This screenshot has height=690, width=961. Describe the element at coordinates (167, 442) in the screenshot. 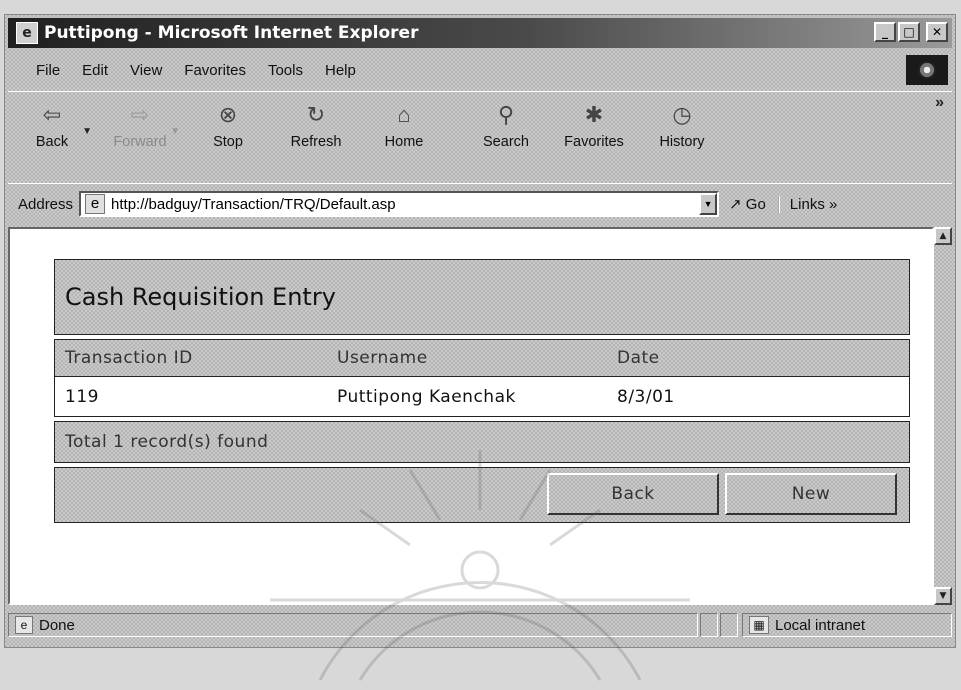

I see `record-count-text: Total 1 record(s) found` at that location.